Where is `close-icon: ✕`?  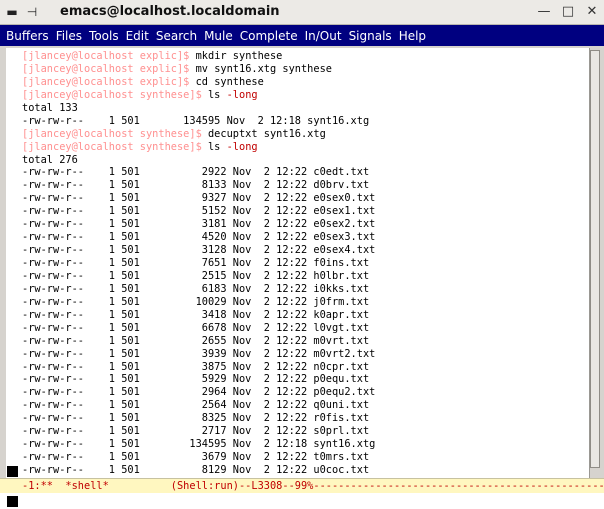 close-icon: ✕ is located at coordinates (592, 11).